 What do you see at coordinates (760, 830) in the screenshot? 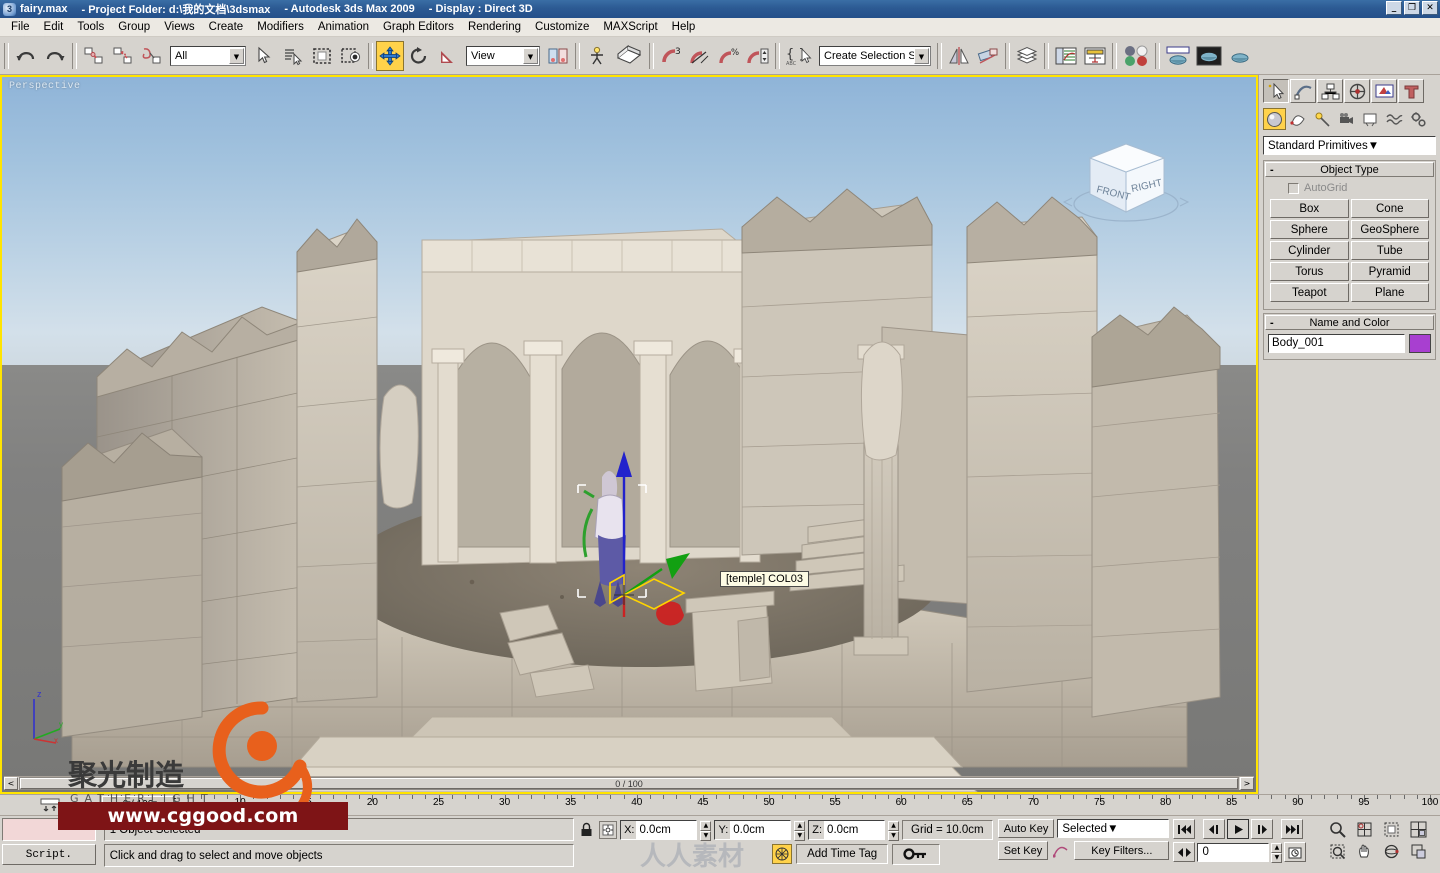
I see `y-coordinate-value: 0.0cm` at bounding box center [760, 830].